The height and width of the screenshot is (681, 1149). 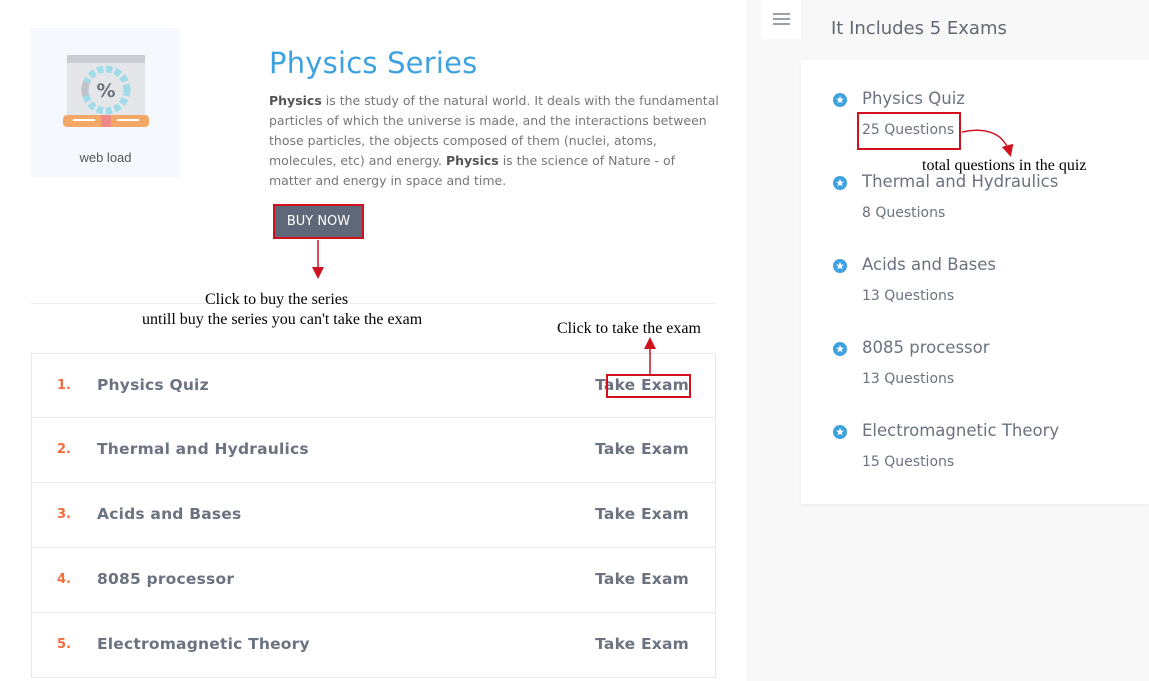 I want to click on desc-bold-2: Physics, so click(x=472, y=160).